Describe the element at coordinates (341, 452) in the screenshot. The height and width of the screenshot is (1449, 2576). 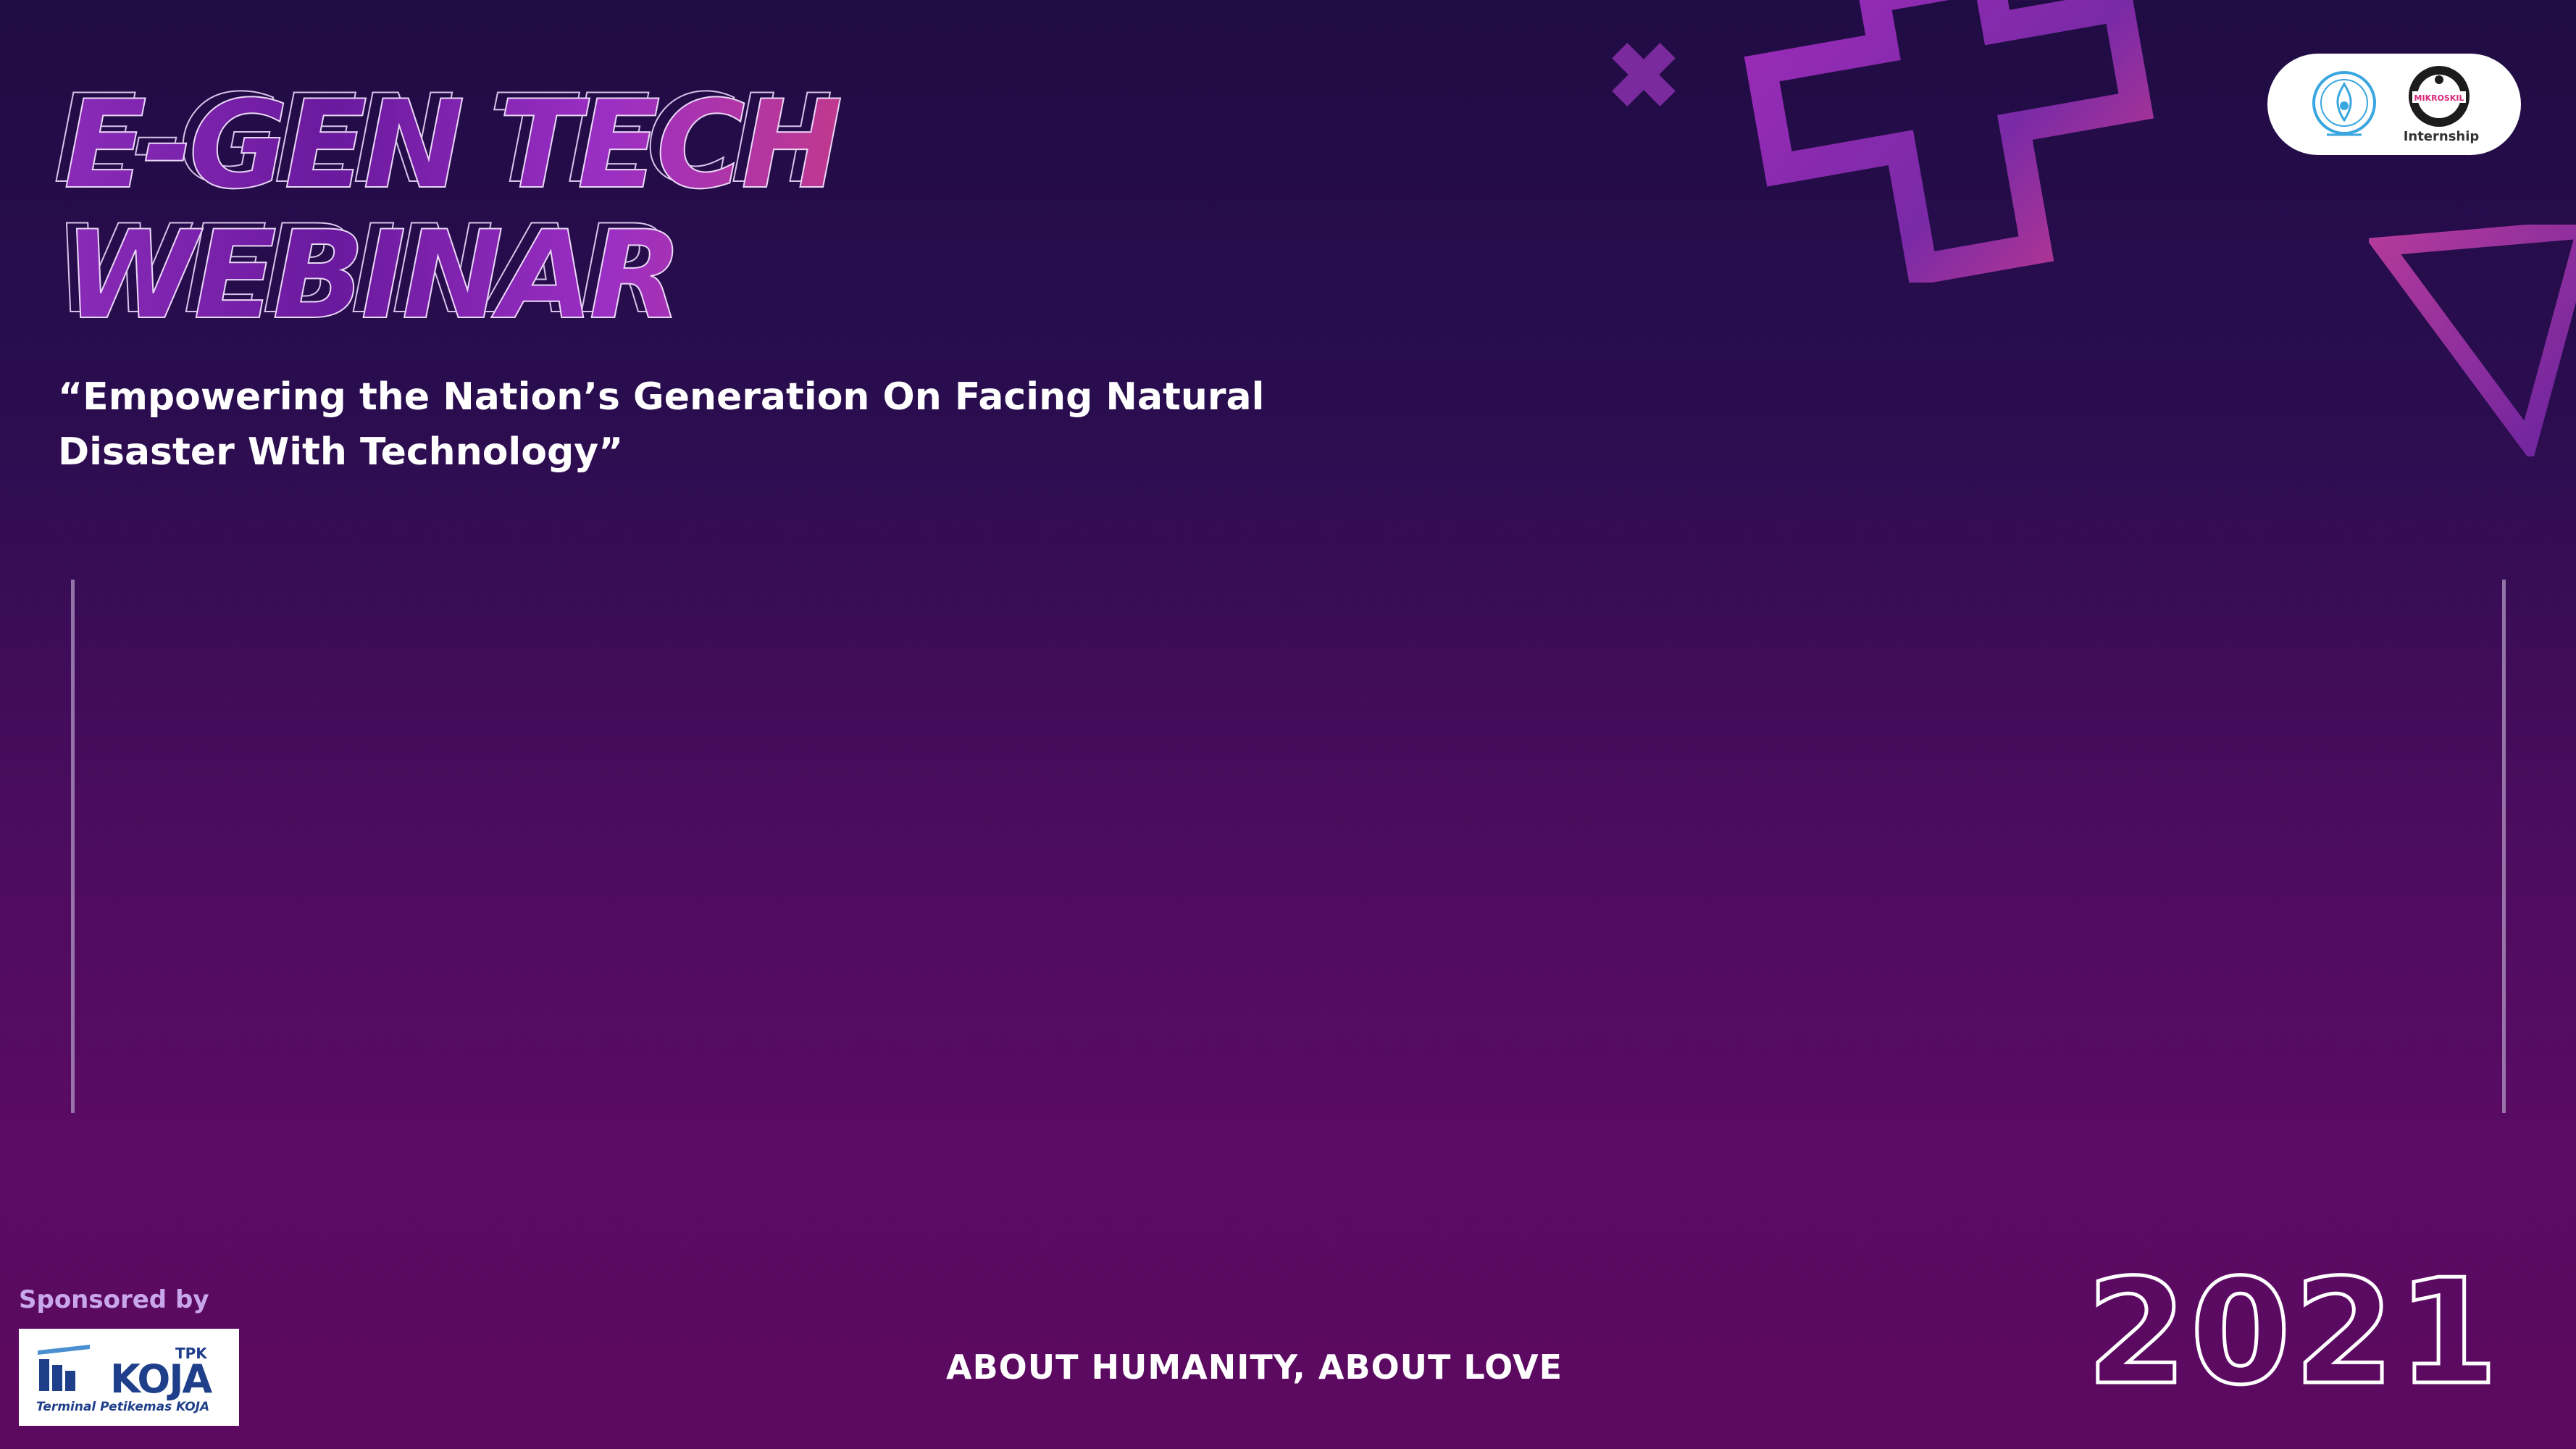
I see `tagline-line-2: Disaster With Technology”` at that location.